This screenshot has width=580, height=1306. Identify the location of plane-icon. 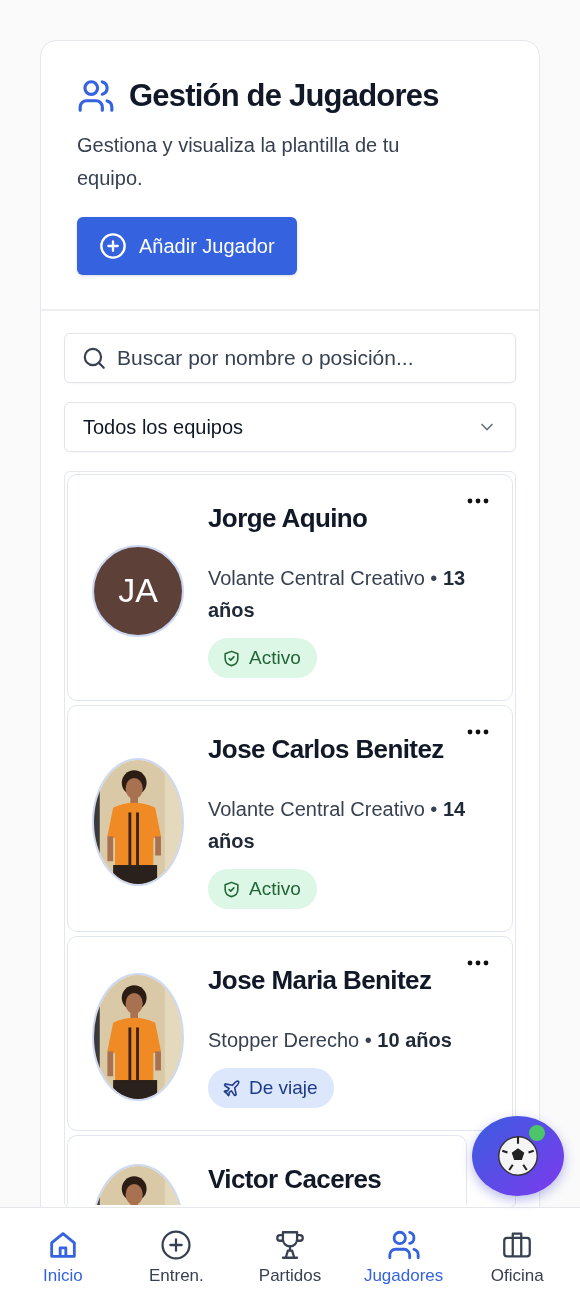
(231, 1088).